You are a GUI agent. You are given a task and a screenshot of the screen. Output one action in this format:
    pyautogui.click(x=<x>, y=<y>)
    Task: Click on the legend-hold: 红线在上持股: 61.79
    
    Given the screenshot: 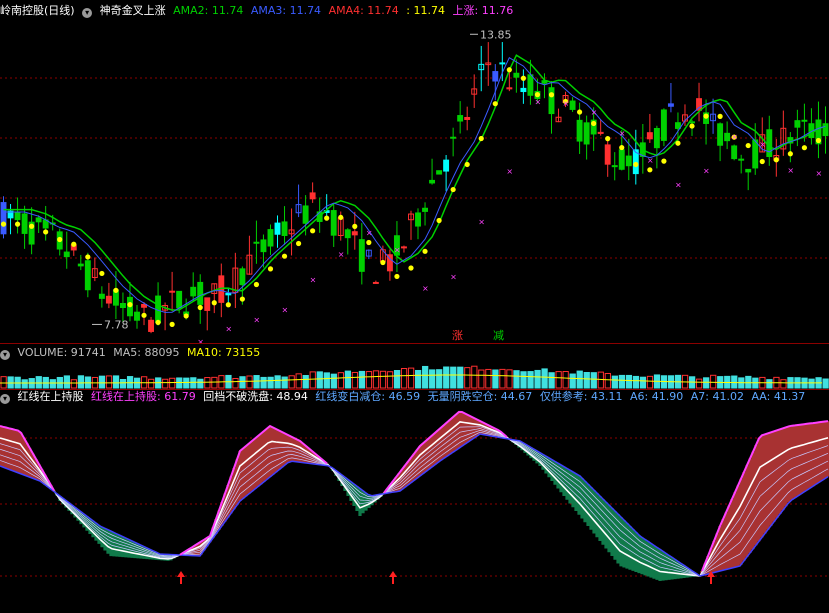 What is the action you would take?
    pyautogui.click(x=143, y=396)
    